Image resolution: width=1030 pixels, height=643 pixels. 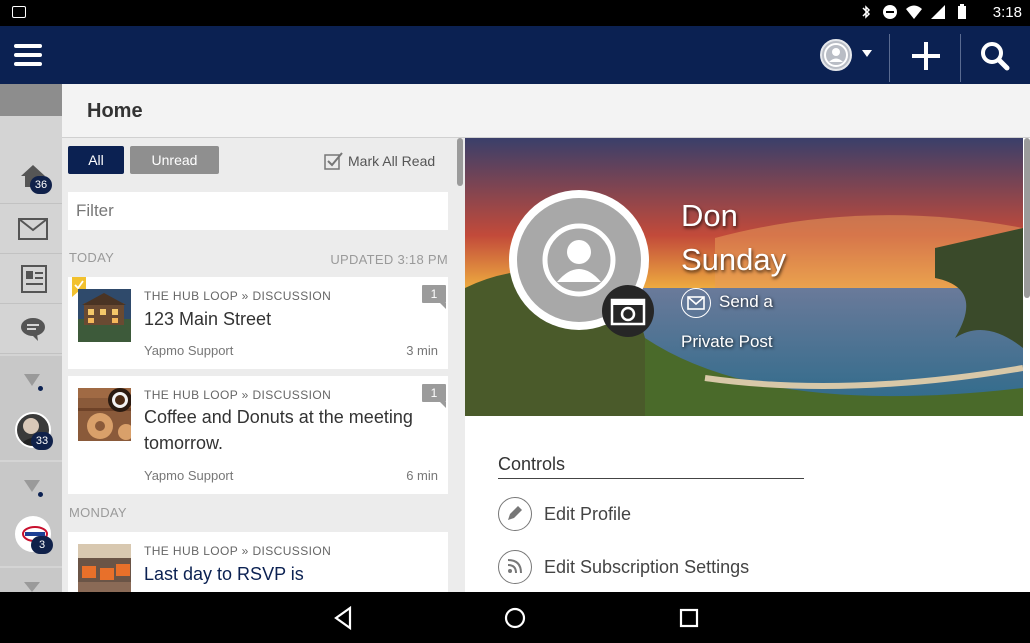 I want to click on back-triangle-icon, so click(x=343, y=618).